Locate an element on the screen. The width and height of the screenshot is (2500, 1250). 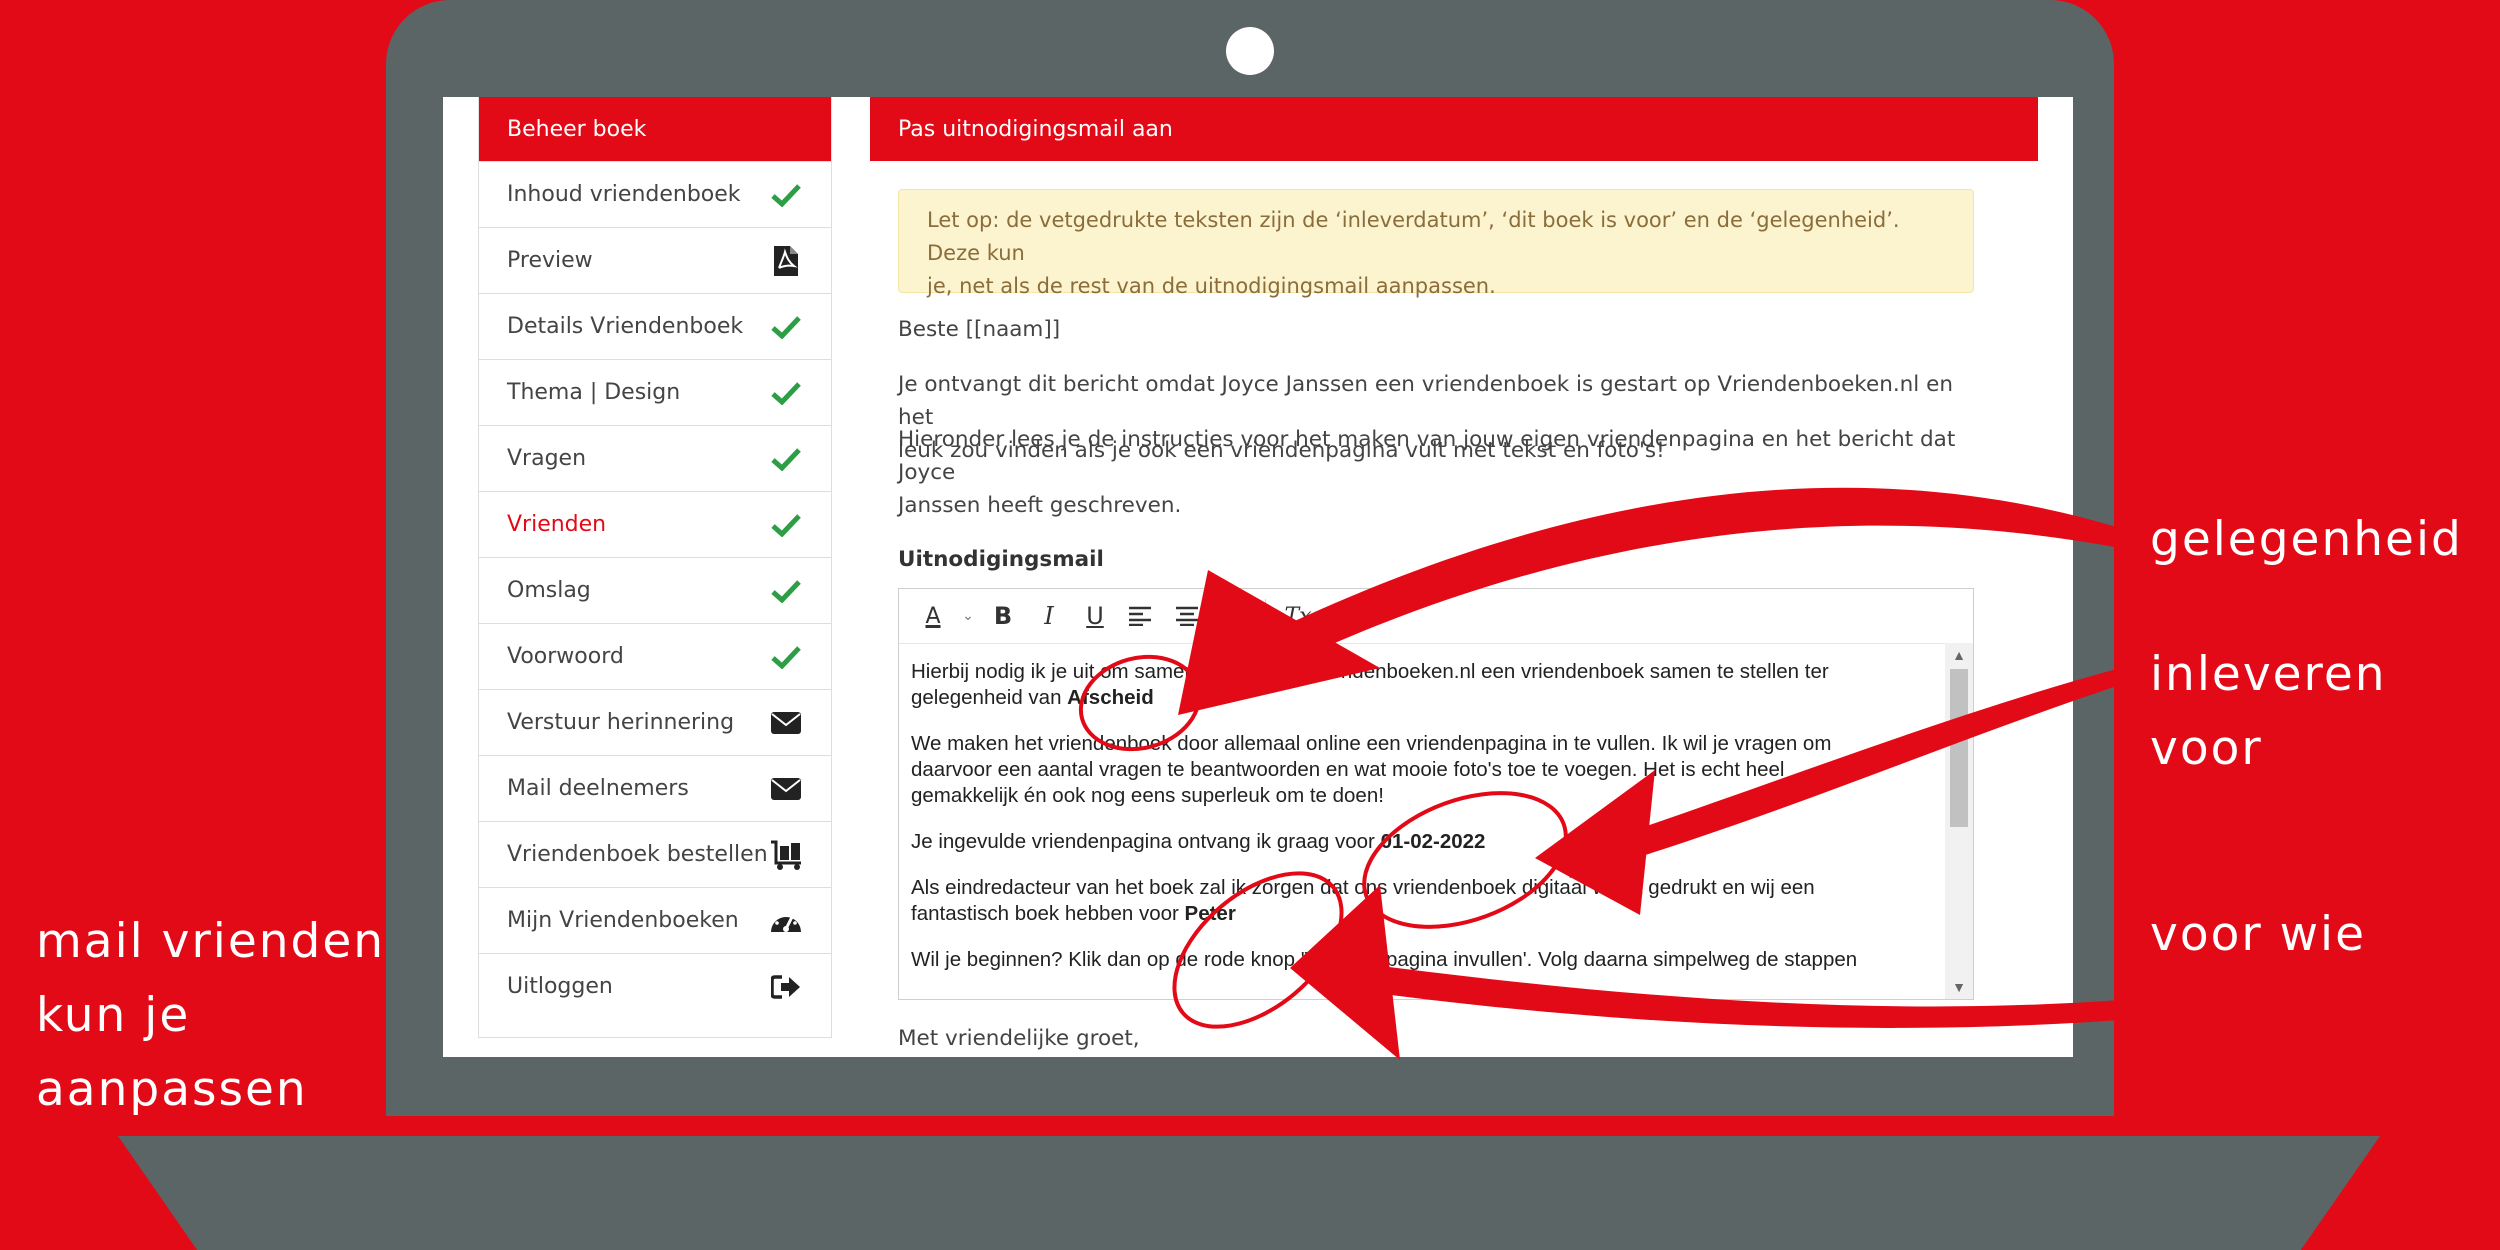
arrowhead-gelegenheid is located at coordinates (1279, 642).